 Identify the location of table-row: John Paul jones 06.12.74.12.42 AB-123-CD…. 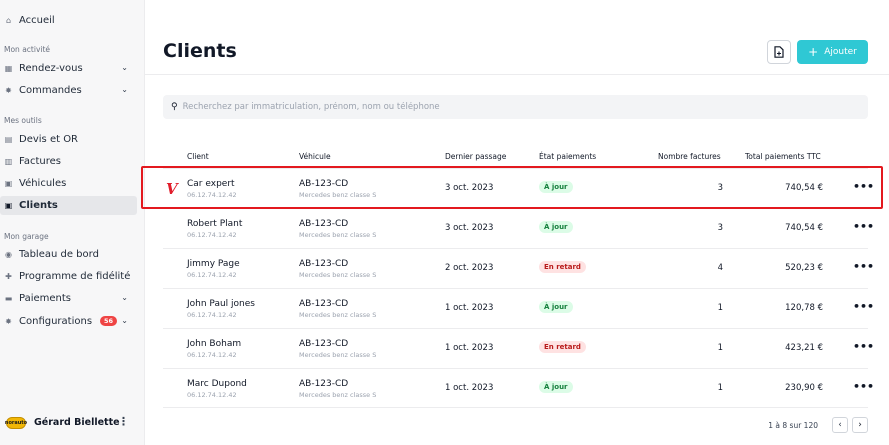
(518, 308).